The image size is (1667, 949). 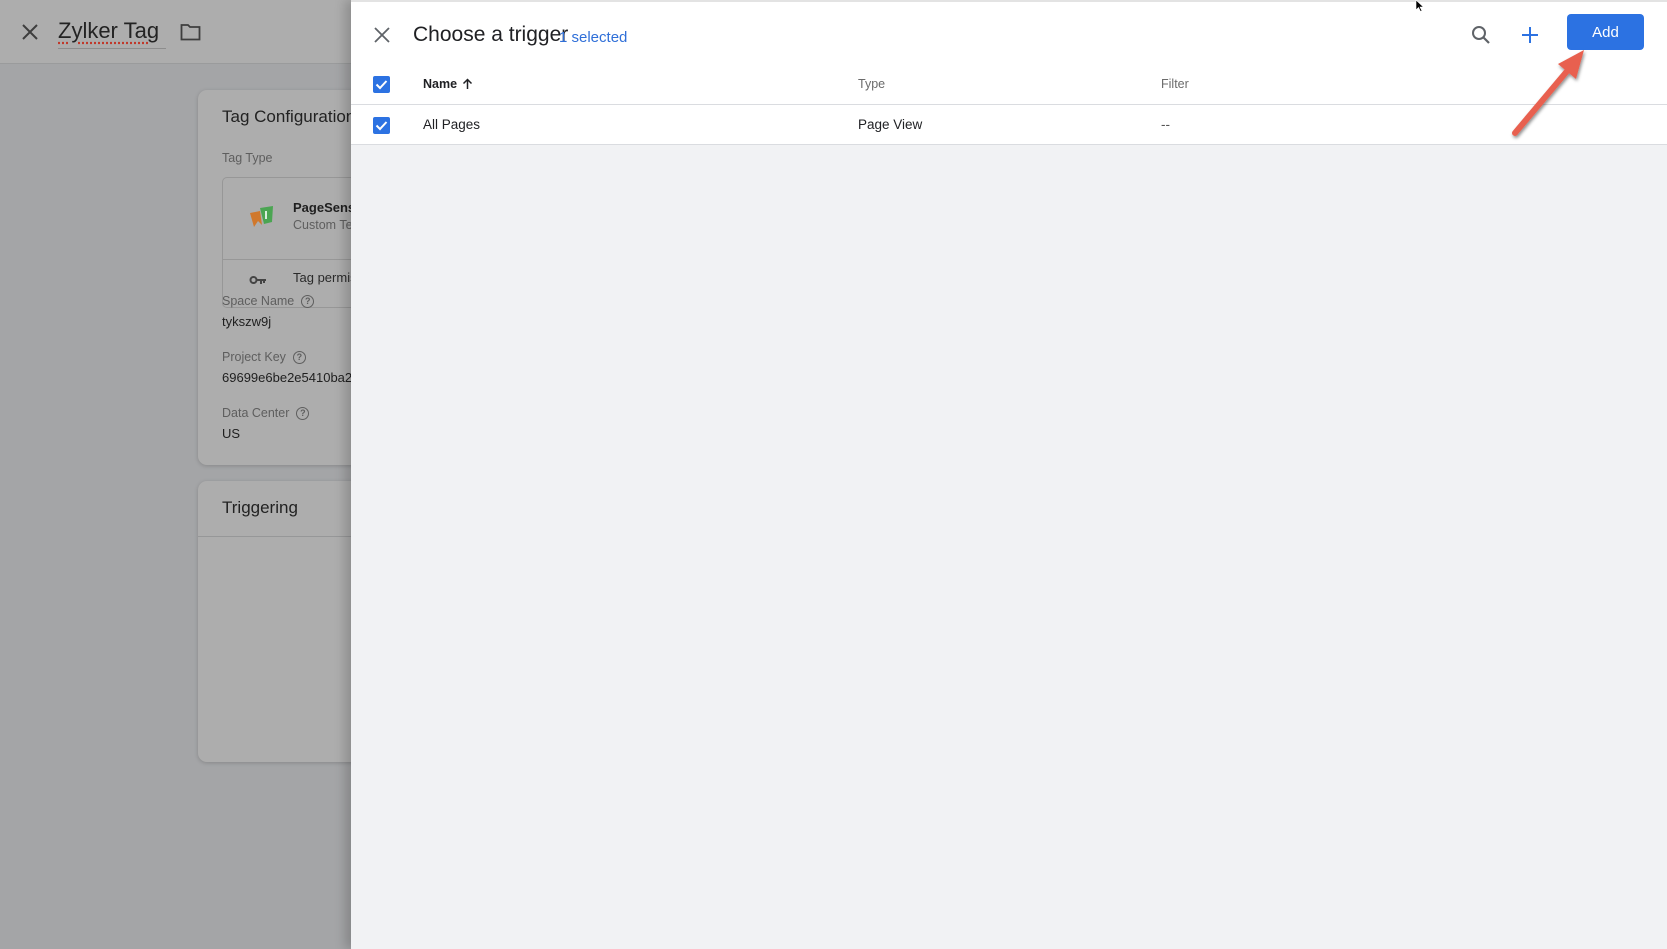 I want to click on trigger-filter: --, so click(x=1165, y=124).